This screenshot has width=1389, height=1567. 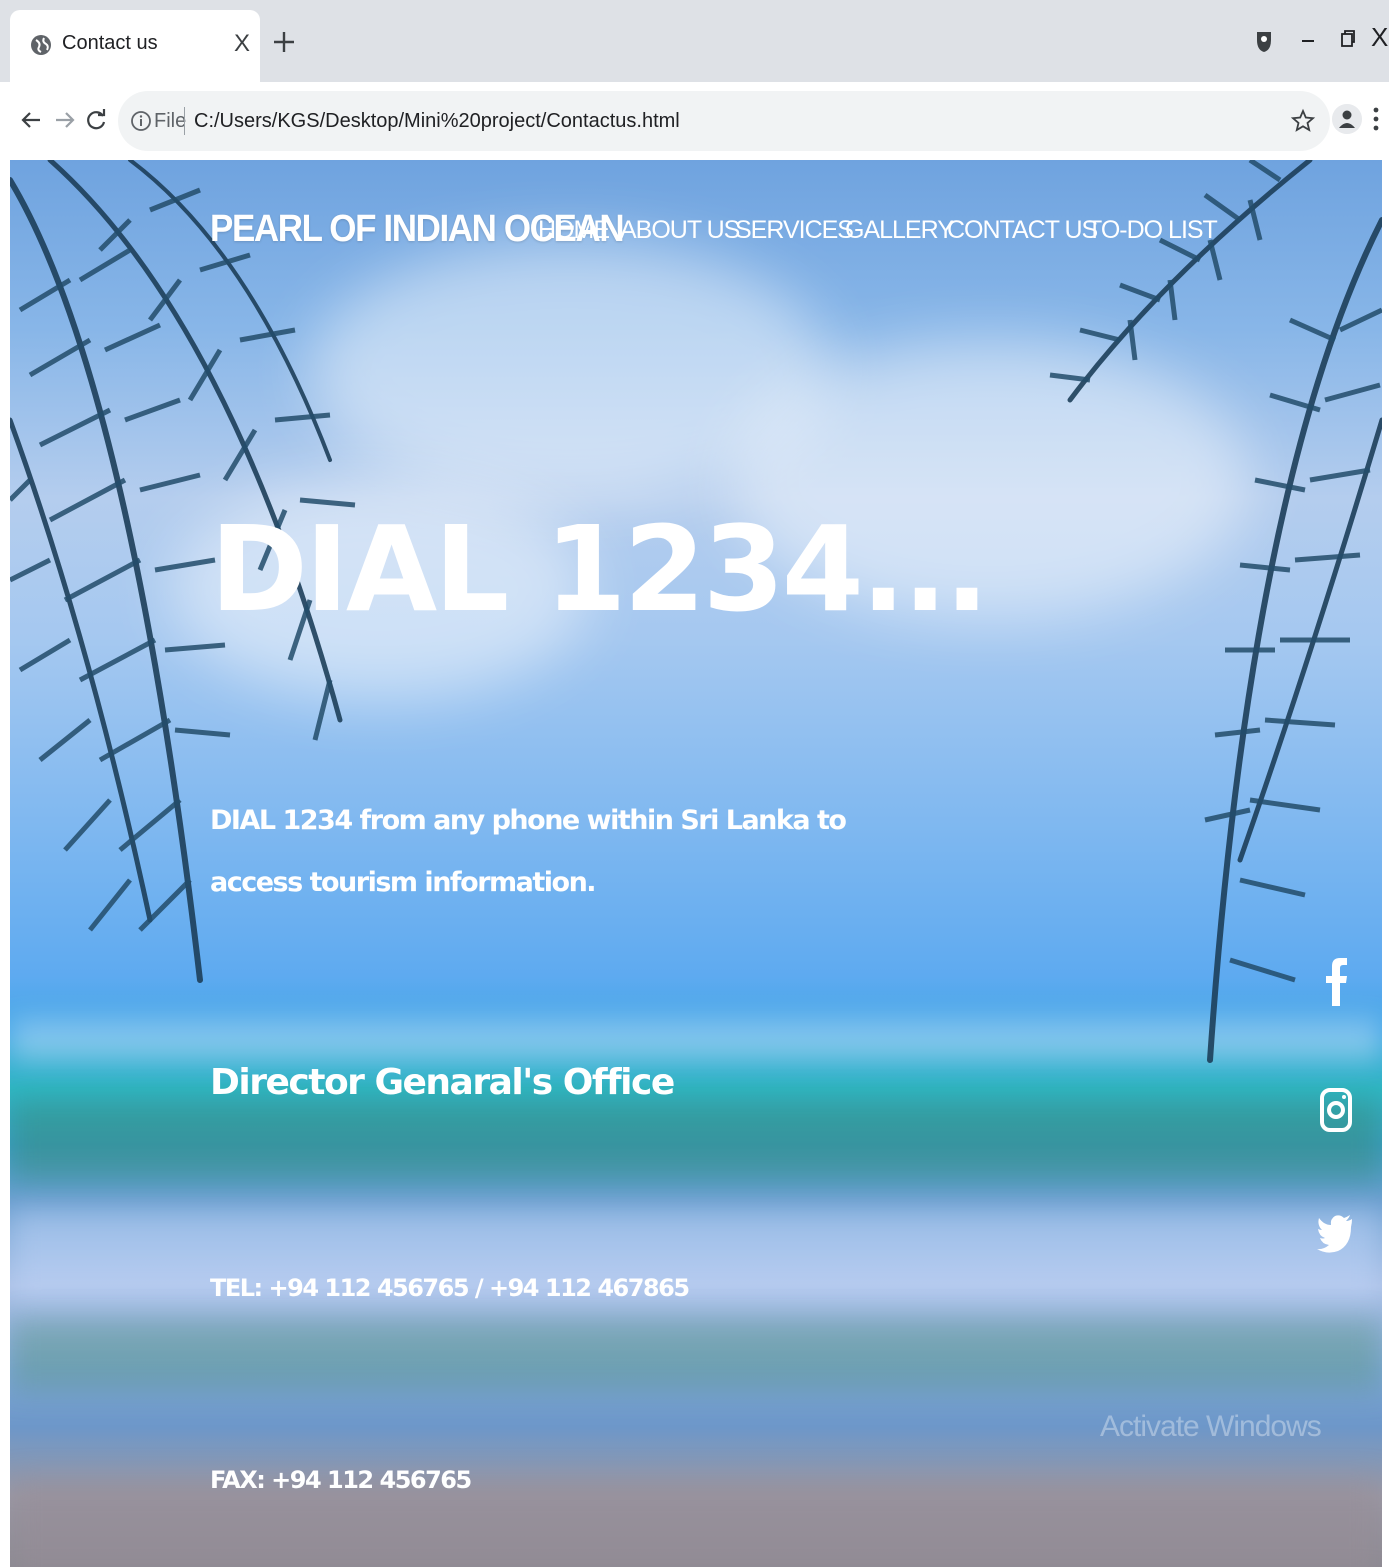 What do you see at coordinates (450, 1288) in the screenshot?
I see `telephone-text: TEL: +94 112 456765 / +94 112 467865` at bounding box center [450, 1288].